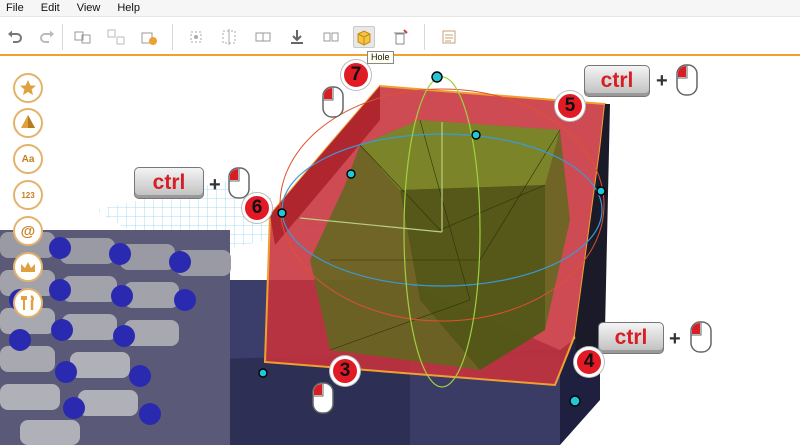  I want to click on shapes-icon, so click(28, 121).